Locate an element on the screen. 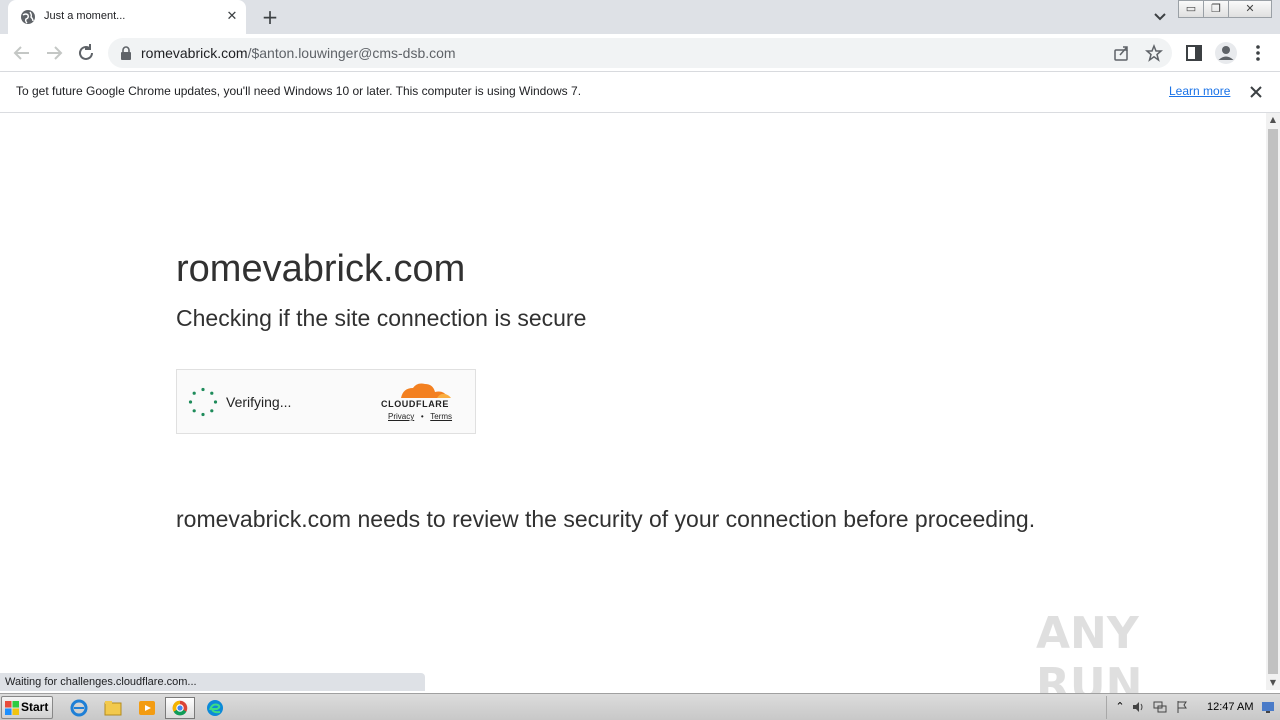  scroll-down-arrow-icon: ▼ is located at coordinates (1273, 683).